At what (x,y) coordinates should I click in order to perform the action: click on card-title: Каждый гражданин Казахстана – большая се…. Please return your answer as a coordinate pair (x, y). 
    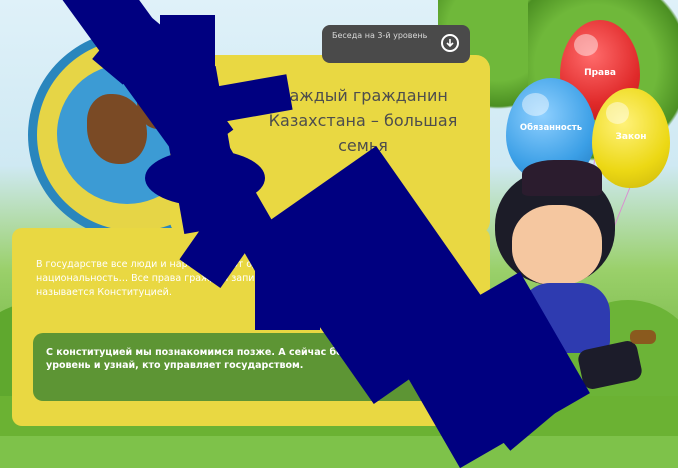
    Looking at the image, I should click on (363, 120).